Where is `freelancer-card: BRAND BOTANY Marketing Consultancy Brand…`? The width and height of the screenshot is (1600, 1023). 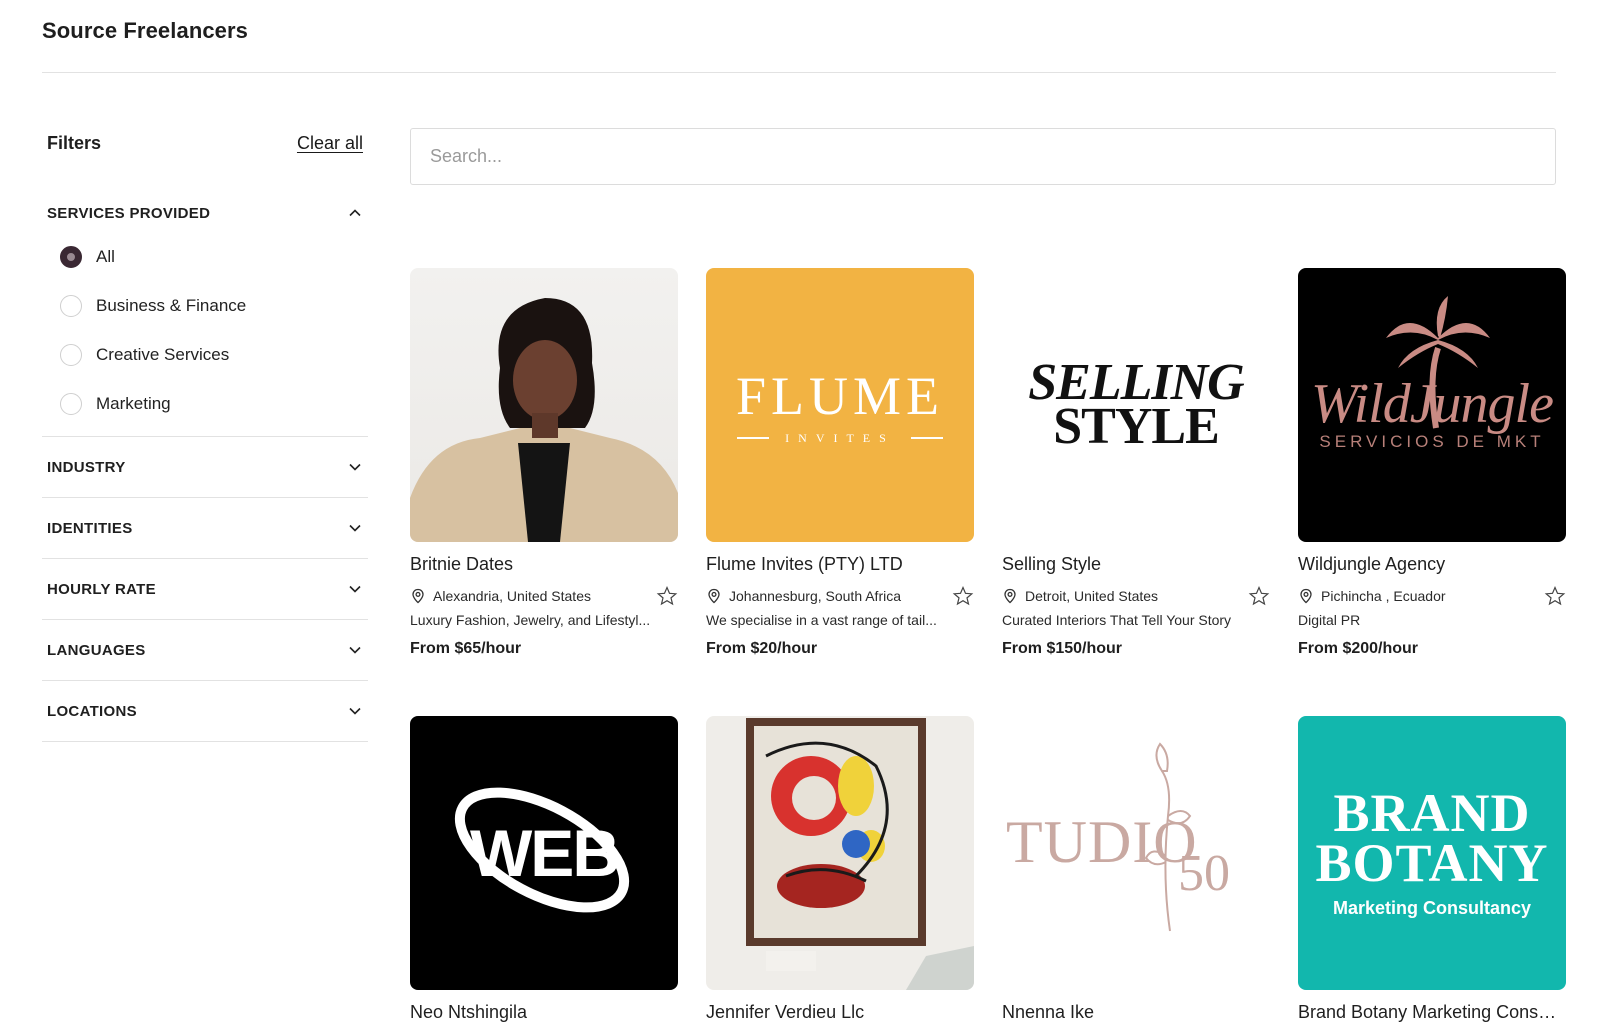
freelancer-card: BRAND BOTANY Marketing Consultancy Brand… is located at coordinates (1432, 869).